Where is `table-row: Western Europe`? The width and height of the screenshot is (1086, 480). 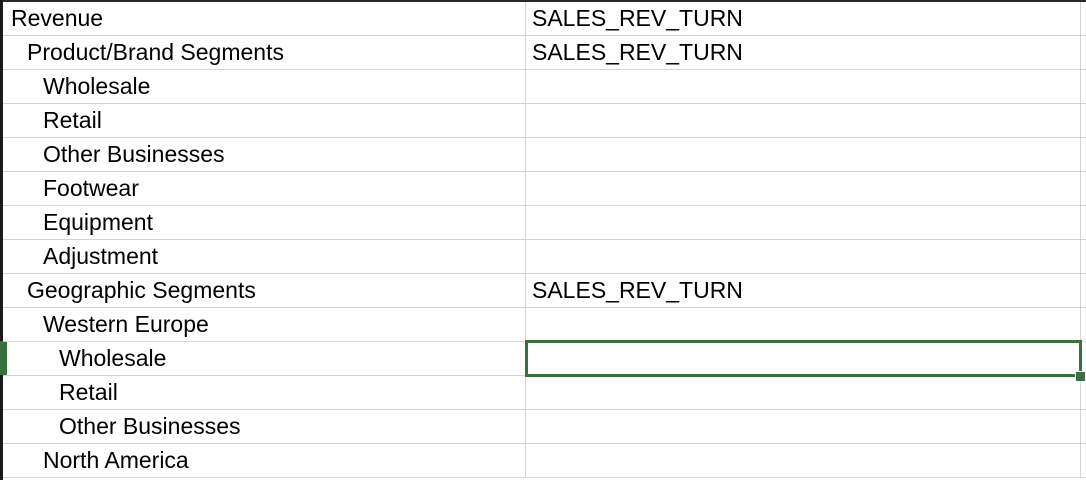
table-row: Western Europe is located at coordinates (544, 325).